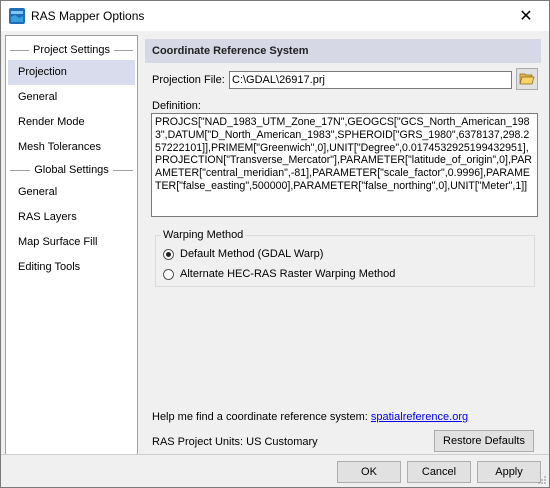  I want to click on ras-mapper-icon, so click(17, 16).